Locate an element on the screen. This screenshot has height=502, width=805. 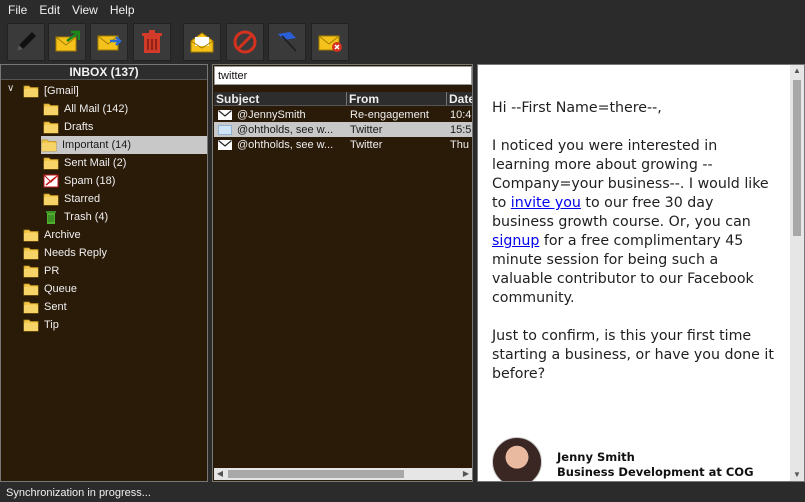
signature-name: Jenny Smith is located at coordinates (596, 457).